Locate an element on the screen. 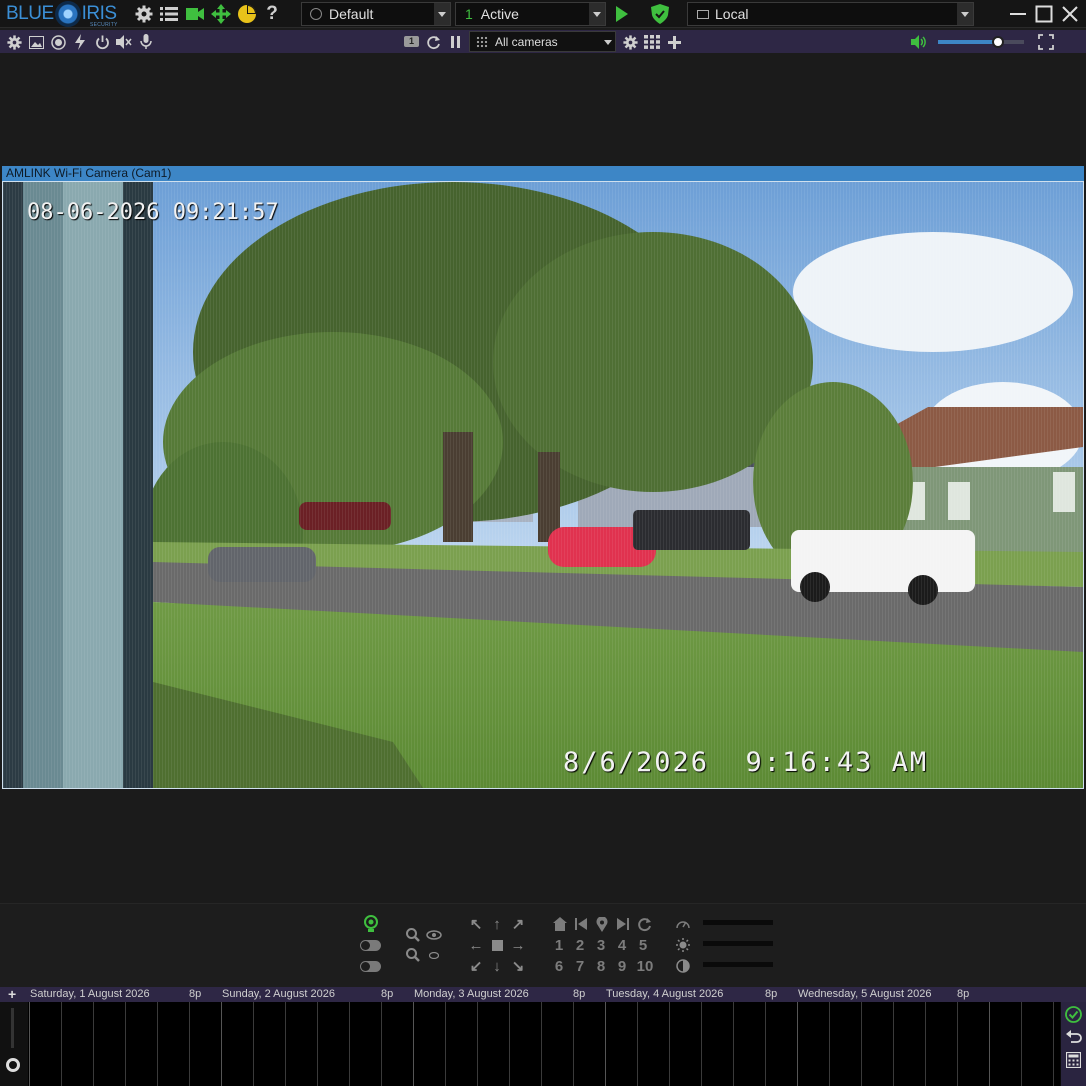 This screenshot has height=1086, width=1086. preset-1: 1 is located at coordinates (559, 945).